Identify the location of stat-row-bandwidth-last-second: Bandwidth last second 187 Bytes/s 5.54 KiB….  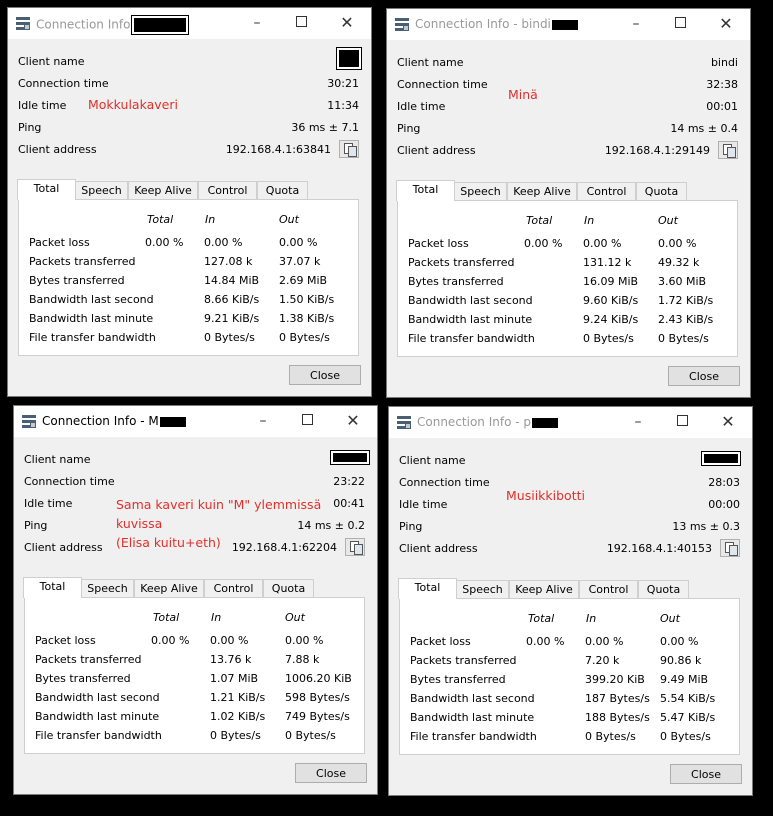
(574, 699).